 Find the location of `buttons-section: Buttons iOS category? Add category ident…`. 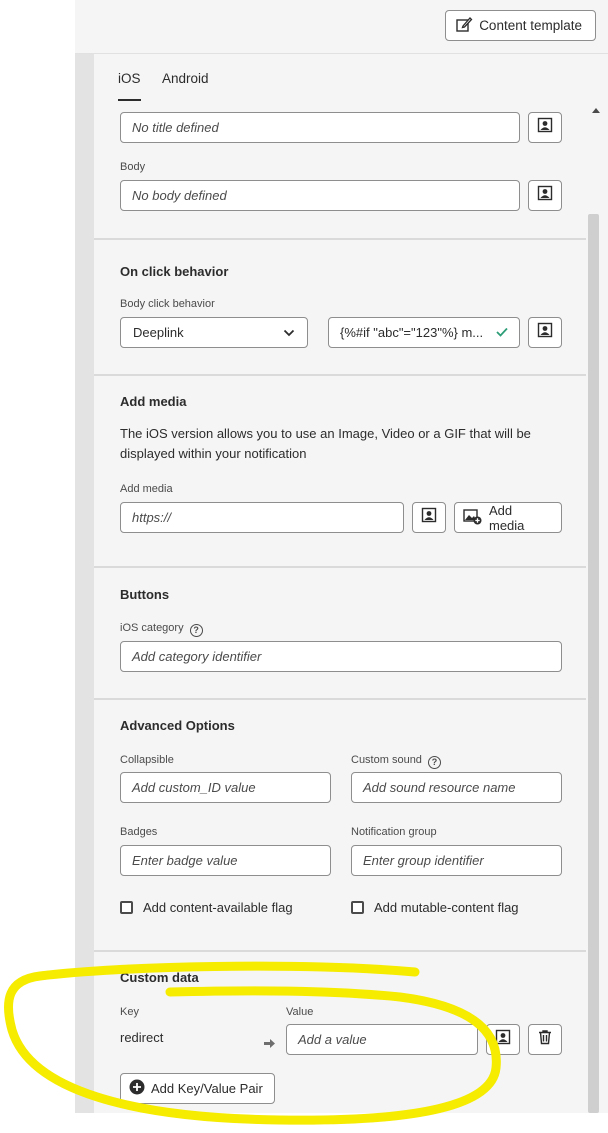

buttons-section: Buttons iOS category? Add category ident… is located at coordinates (340, 634).